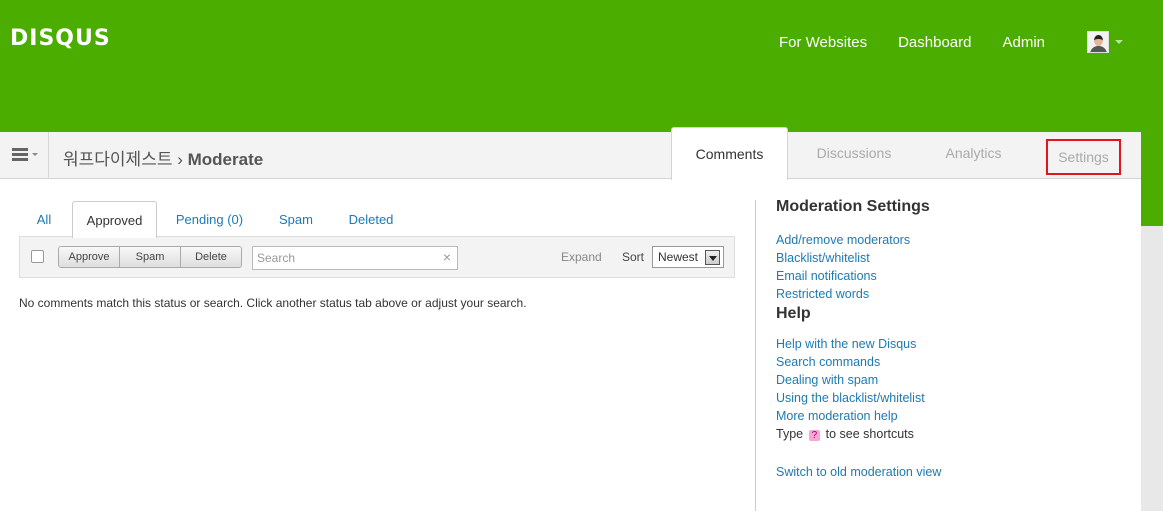 This screenshot has width=1163, height=511. I want to click on expand-button: Expand, so click(581, 257).